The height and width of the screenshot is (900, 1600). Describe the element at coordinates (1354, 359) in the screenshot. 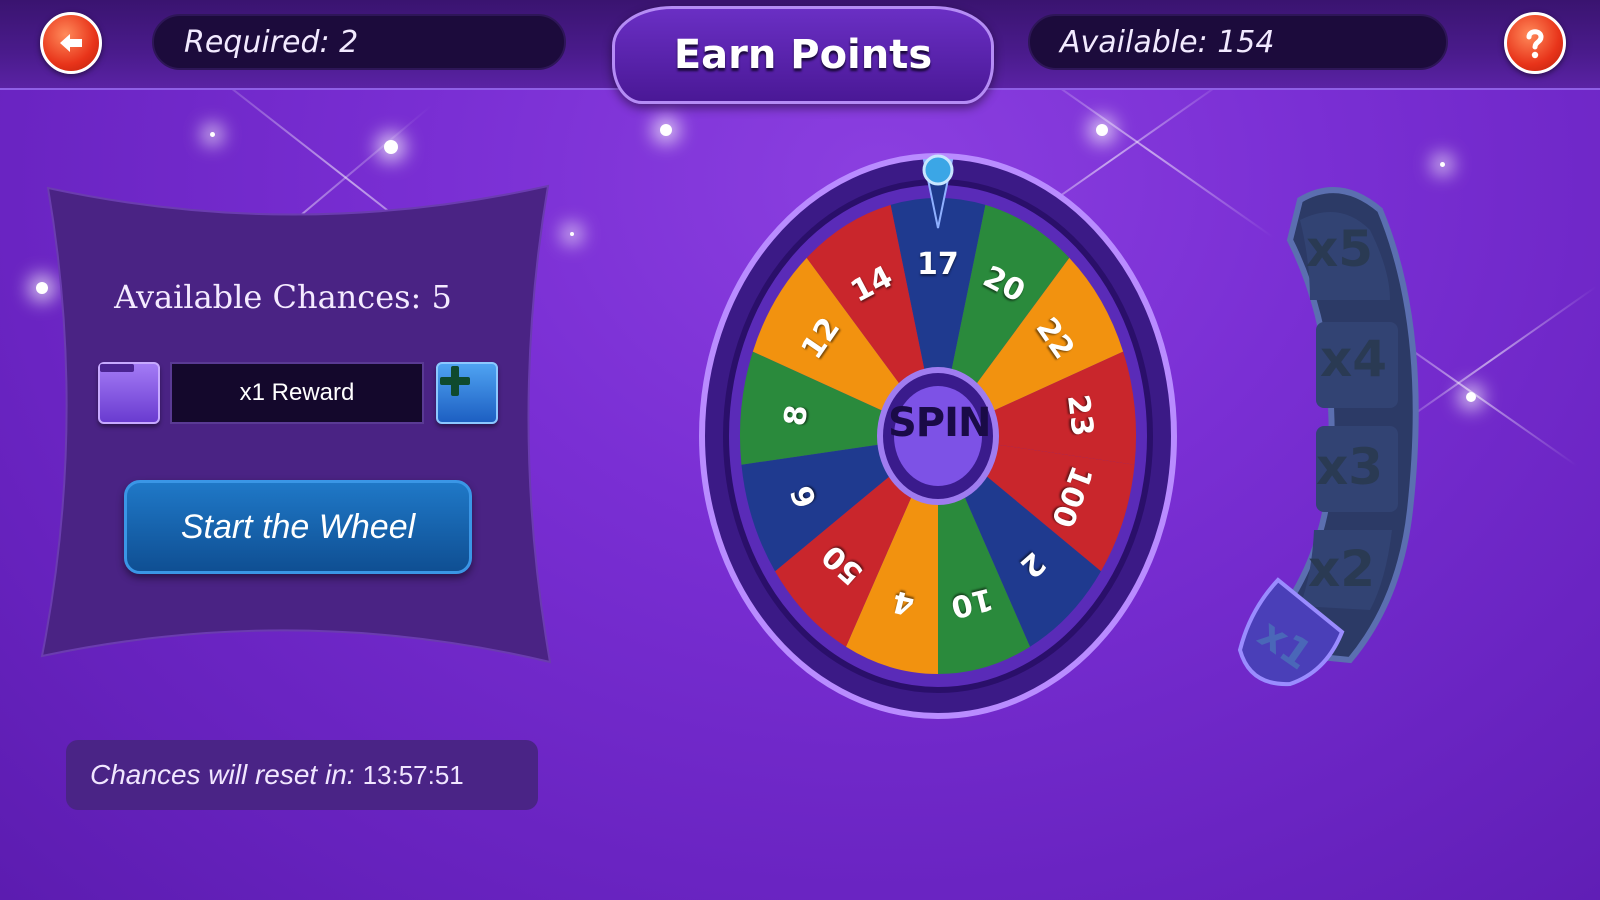

I see `multiplier-x4: x4` at that location.